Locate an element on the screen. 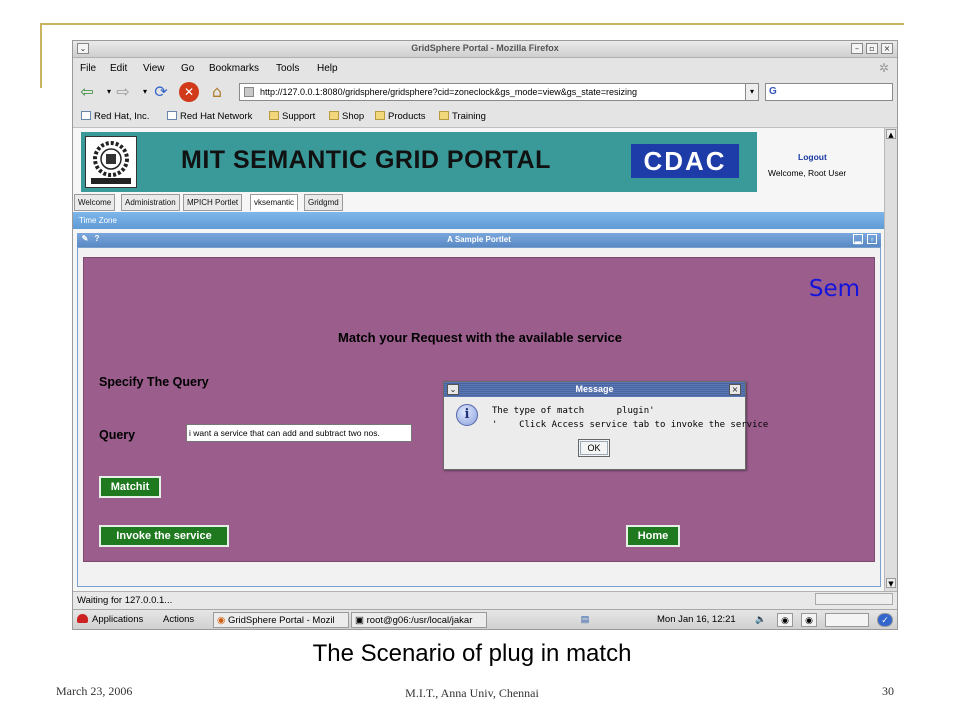  tab-gridgmd: Gridgmd is located at coordinates (323, 202).